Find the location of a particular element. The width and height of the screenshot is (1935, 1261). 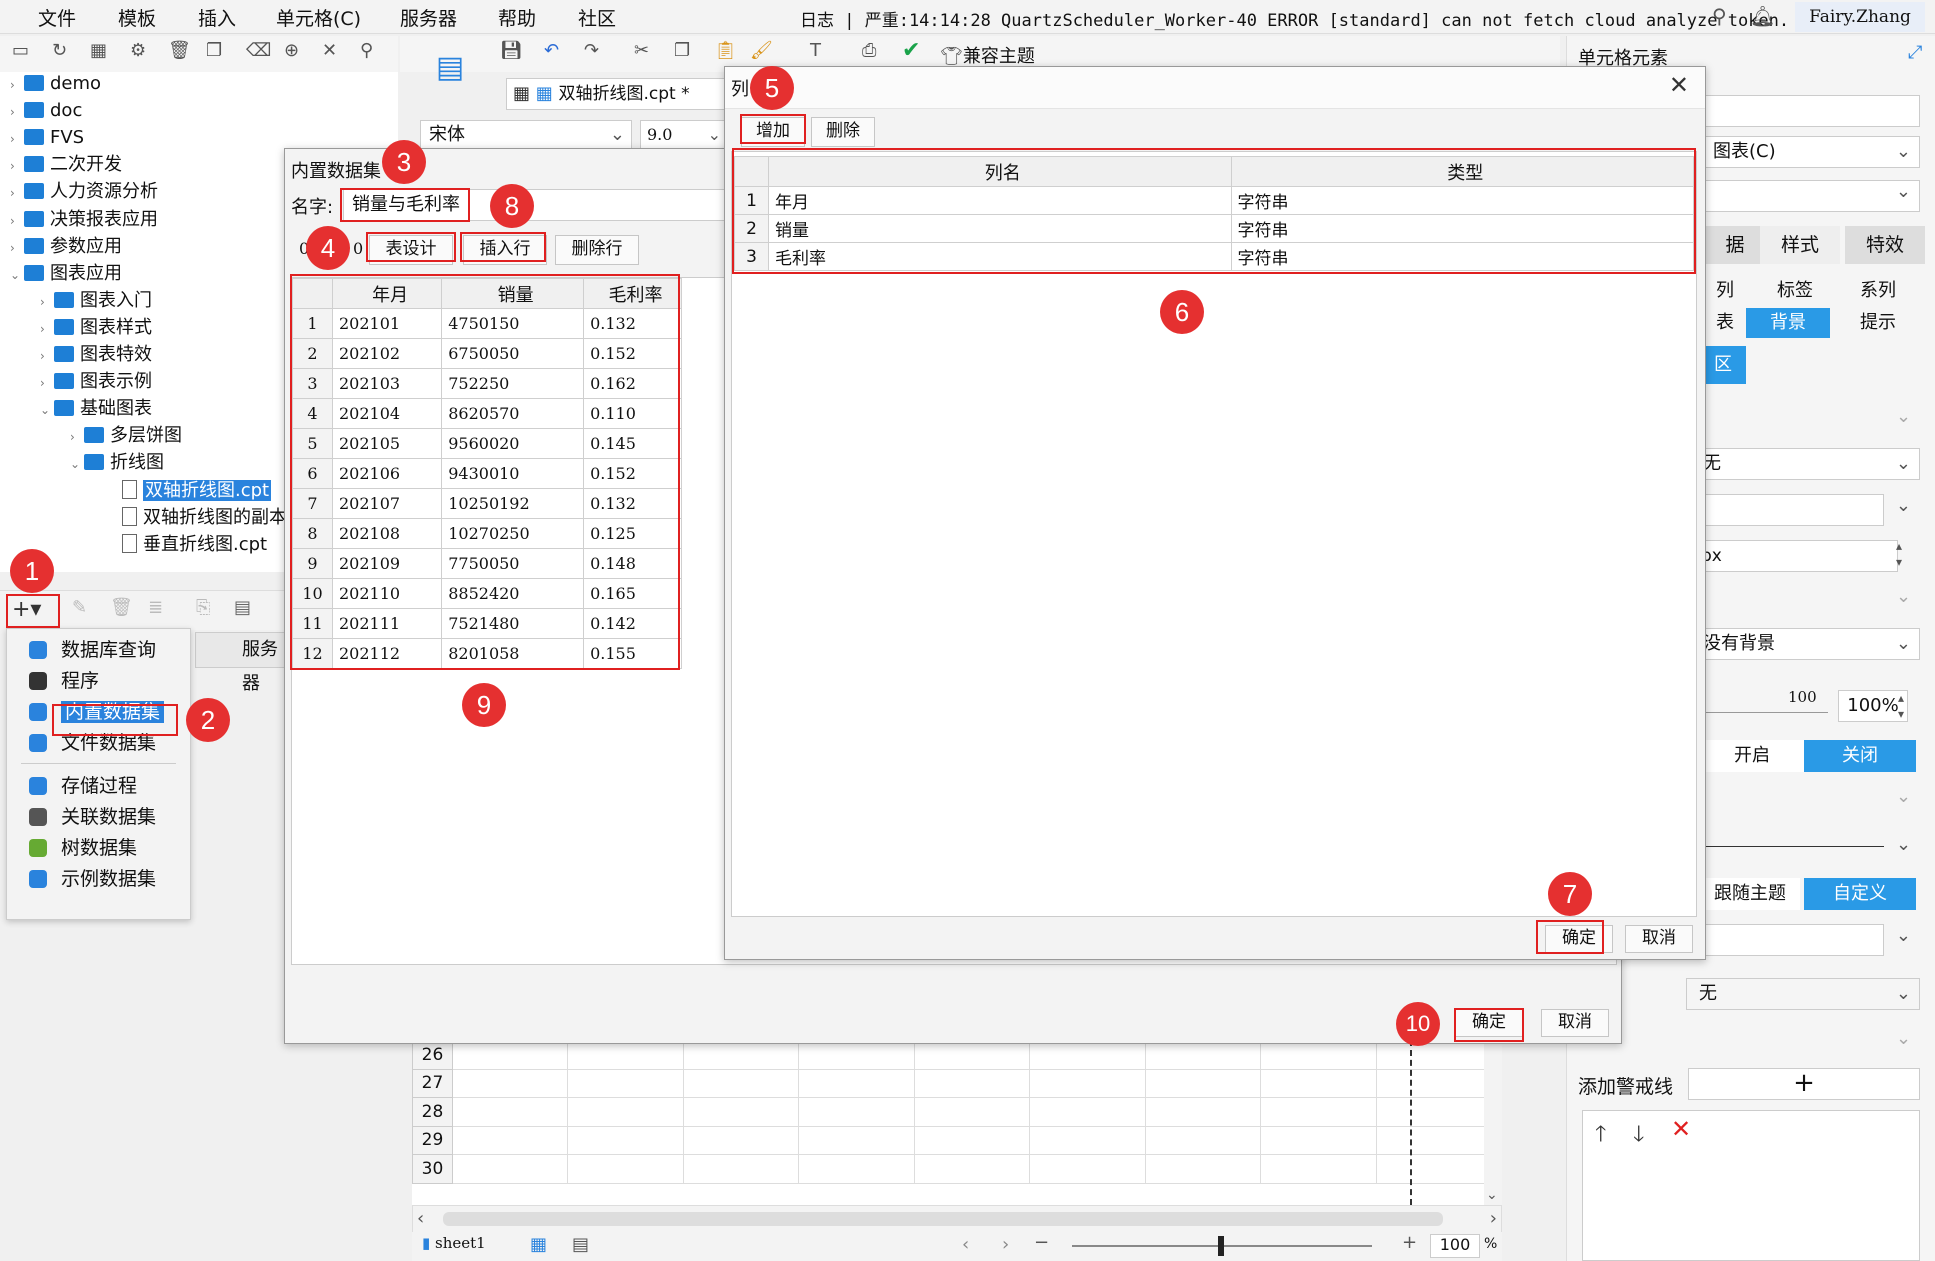

delete-row-button: 删除行 is located at coordinates (597, 250).